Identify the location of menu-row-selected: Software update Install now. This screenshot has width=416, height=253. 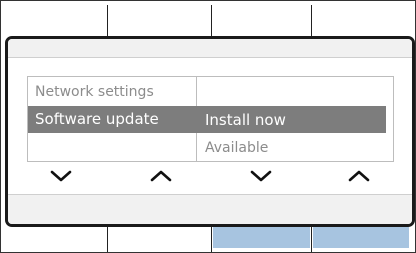
(207, 119).